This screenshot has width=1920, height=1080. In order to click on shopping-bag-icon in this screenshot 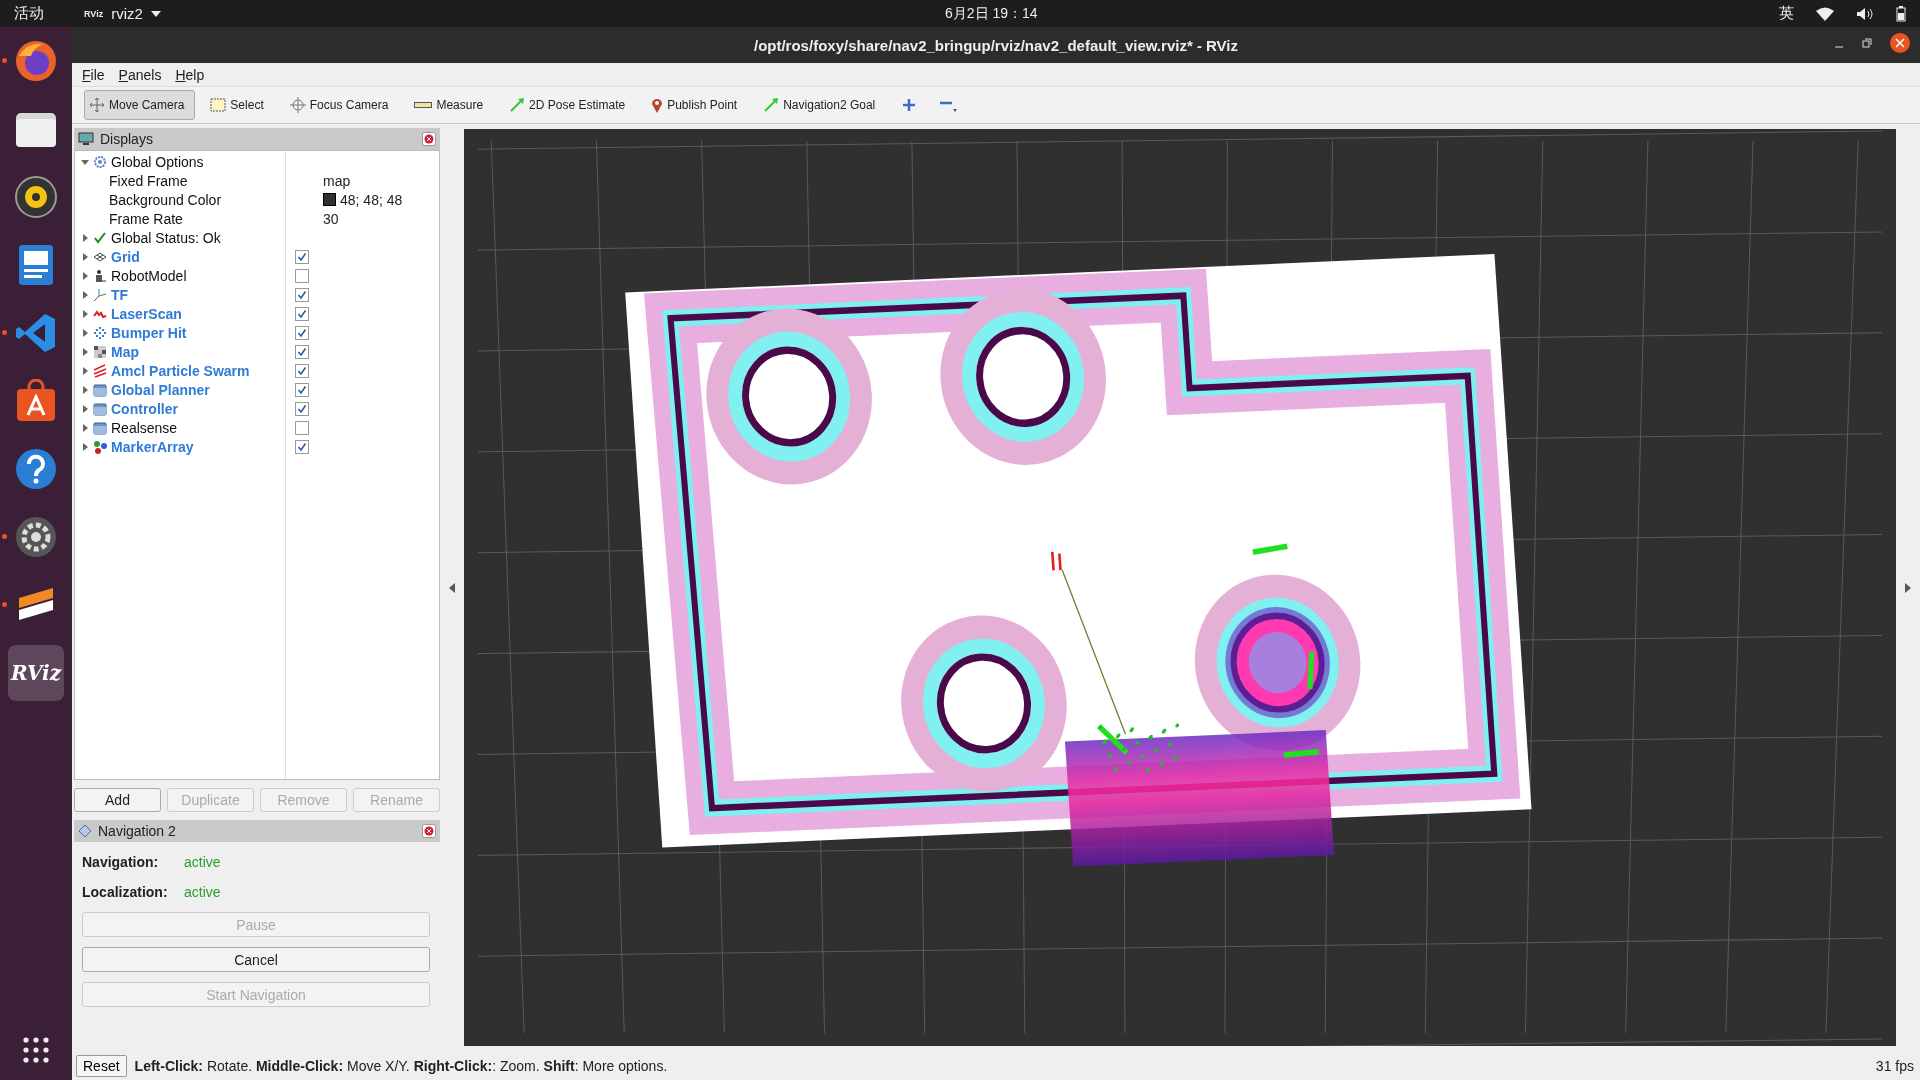, I will do `click(36, 401)`.